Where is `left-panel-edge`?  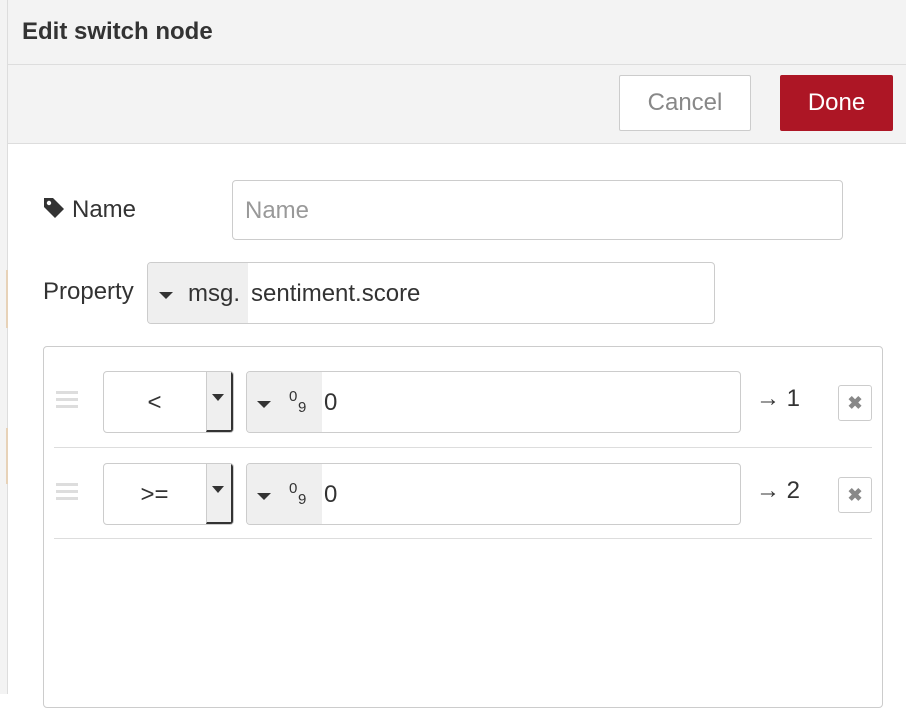 left-panel-edge is located at coordinates (4, 347).